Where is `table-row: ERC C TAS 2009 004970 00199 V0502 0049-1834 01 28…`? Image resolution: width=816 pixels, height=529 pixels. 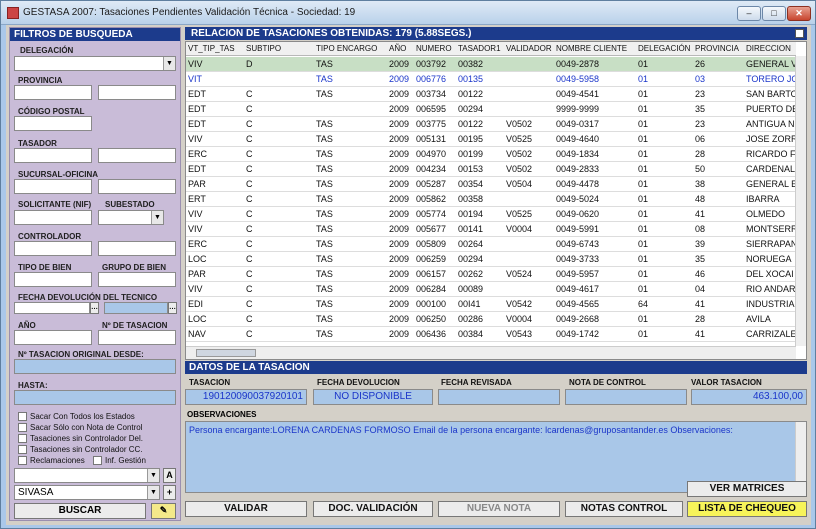 table-row: ERC C TAS 2009 004970 00199 V0502 0049-1834 01 28… is located at coordinates (491, 154).